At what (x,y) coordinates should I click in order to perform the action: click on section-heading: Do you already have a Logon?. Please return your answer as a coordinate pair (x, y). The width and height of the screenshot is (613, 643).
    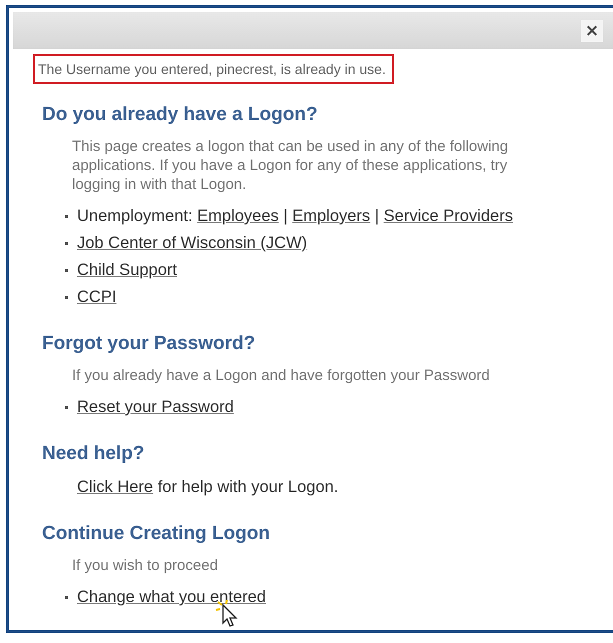
    Looking at the image, I should click on (180, 115).